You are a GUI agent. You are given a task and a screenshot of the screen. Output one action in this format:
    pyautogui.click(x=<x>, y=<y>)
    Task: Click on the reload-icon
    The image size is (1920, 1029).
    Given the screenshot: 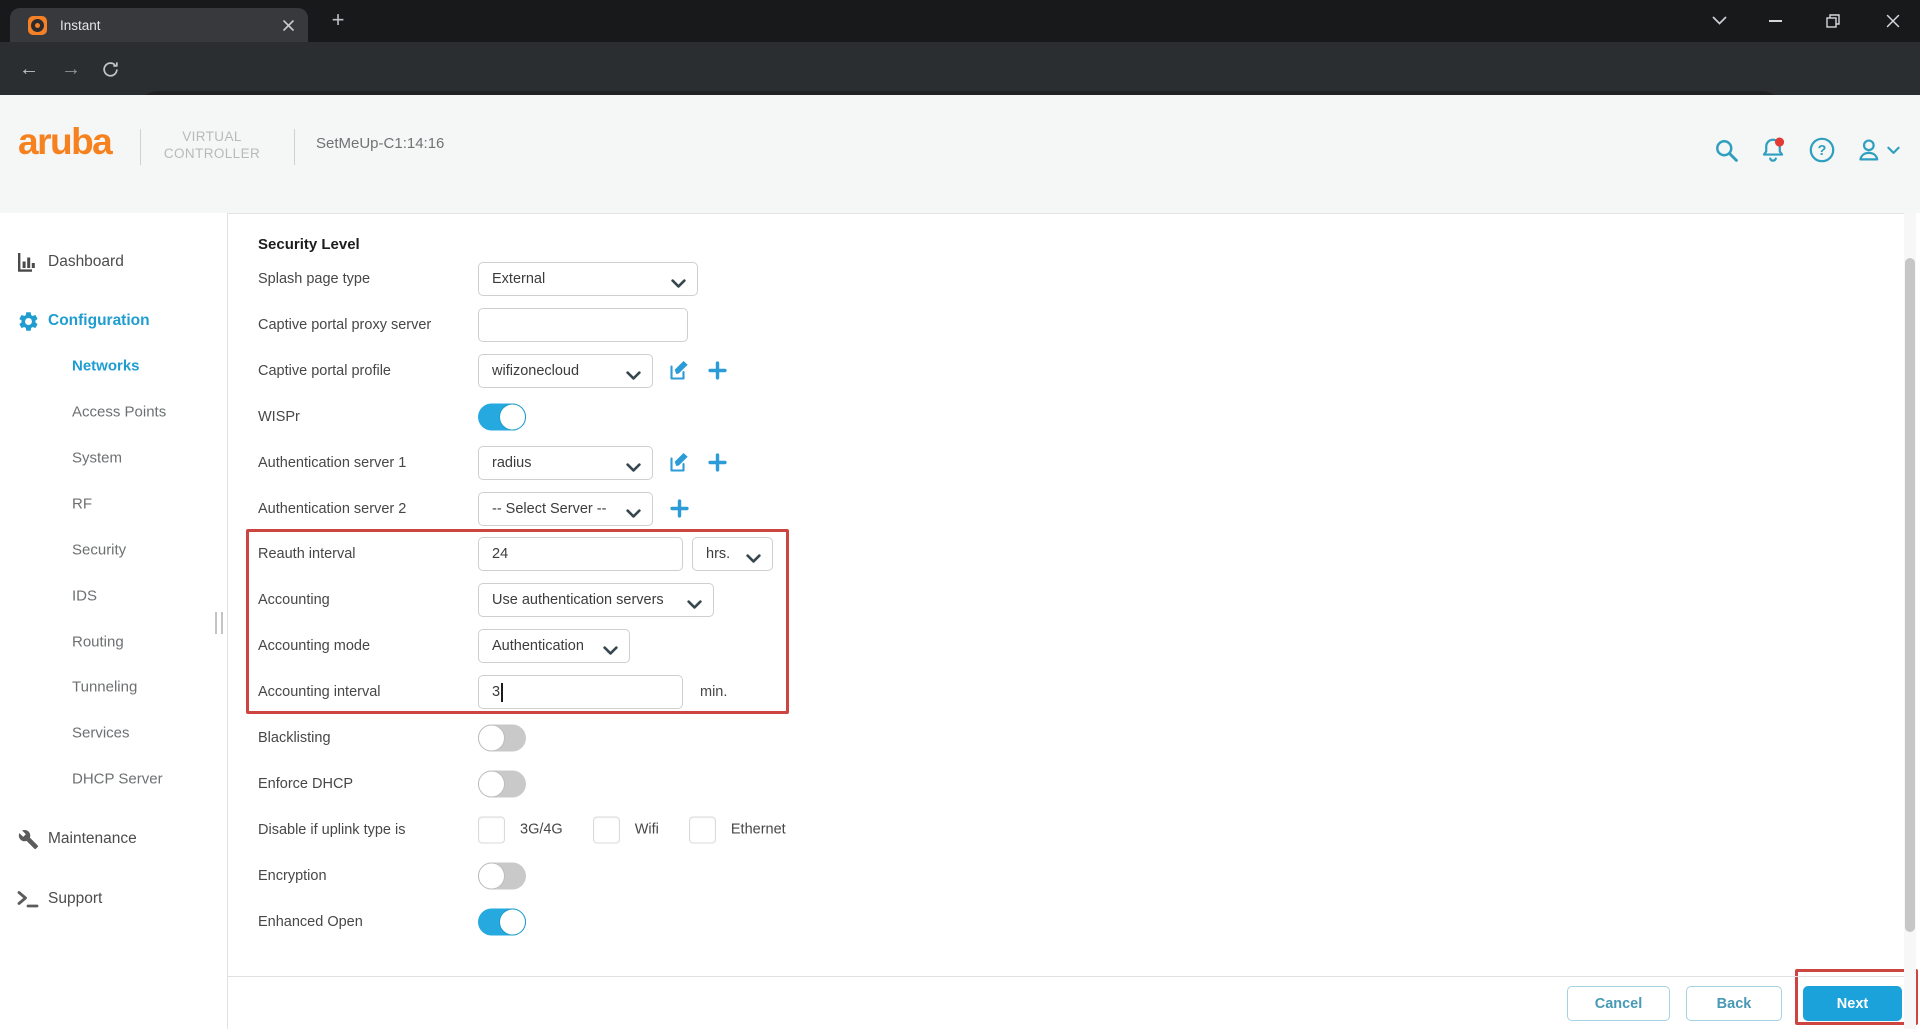 What is the action you would take?
    pyautogui.click(x=110, y=69)
    